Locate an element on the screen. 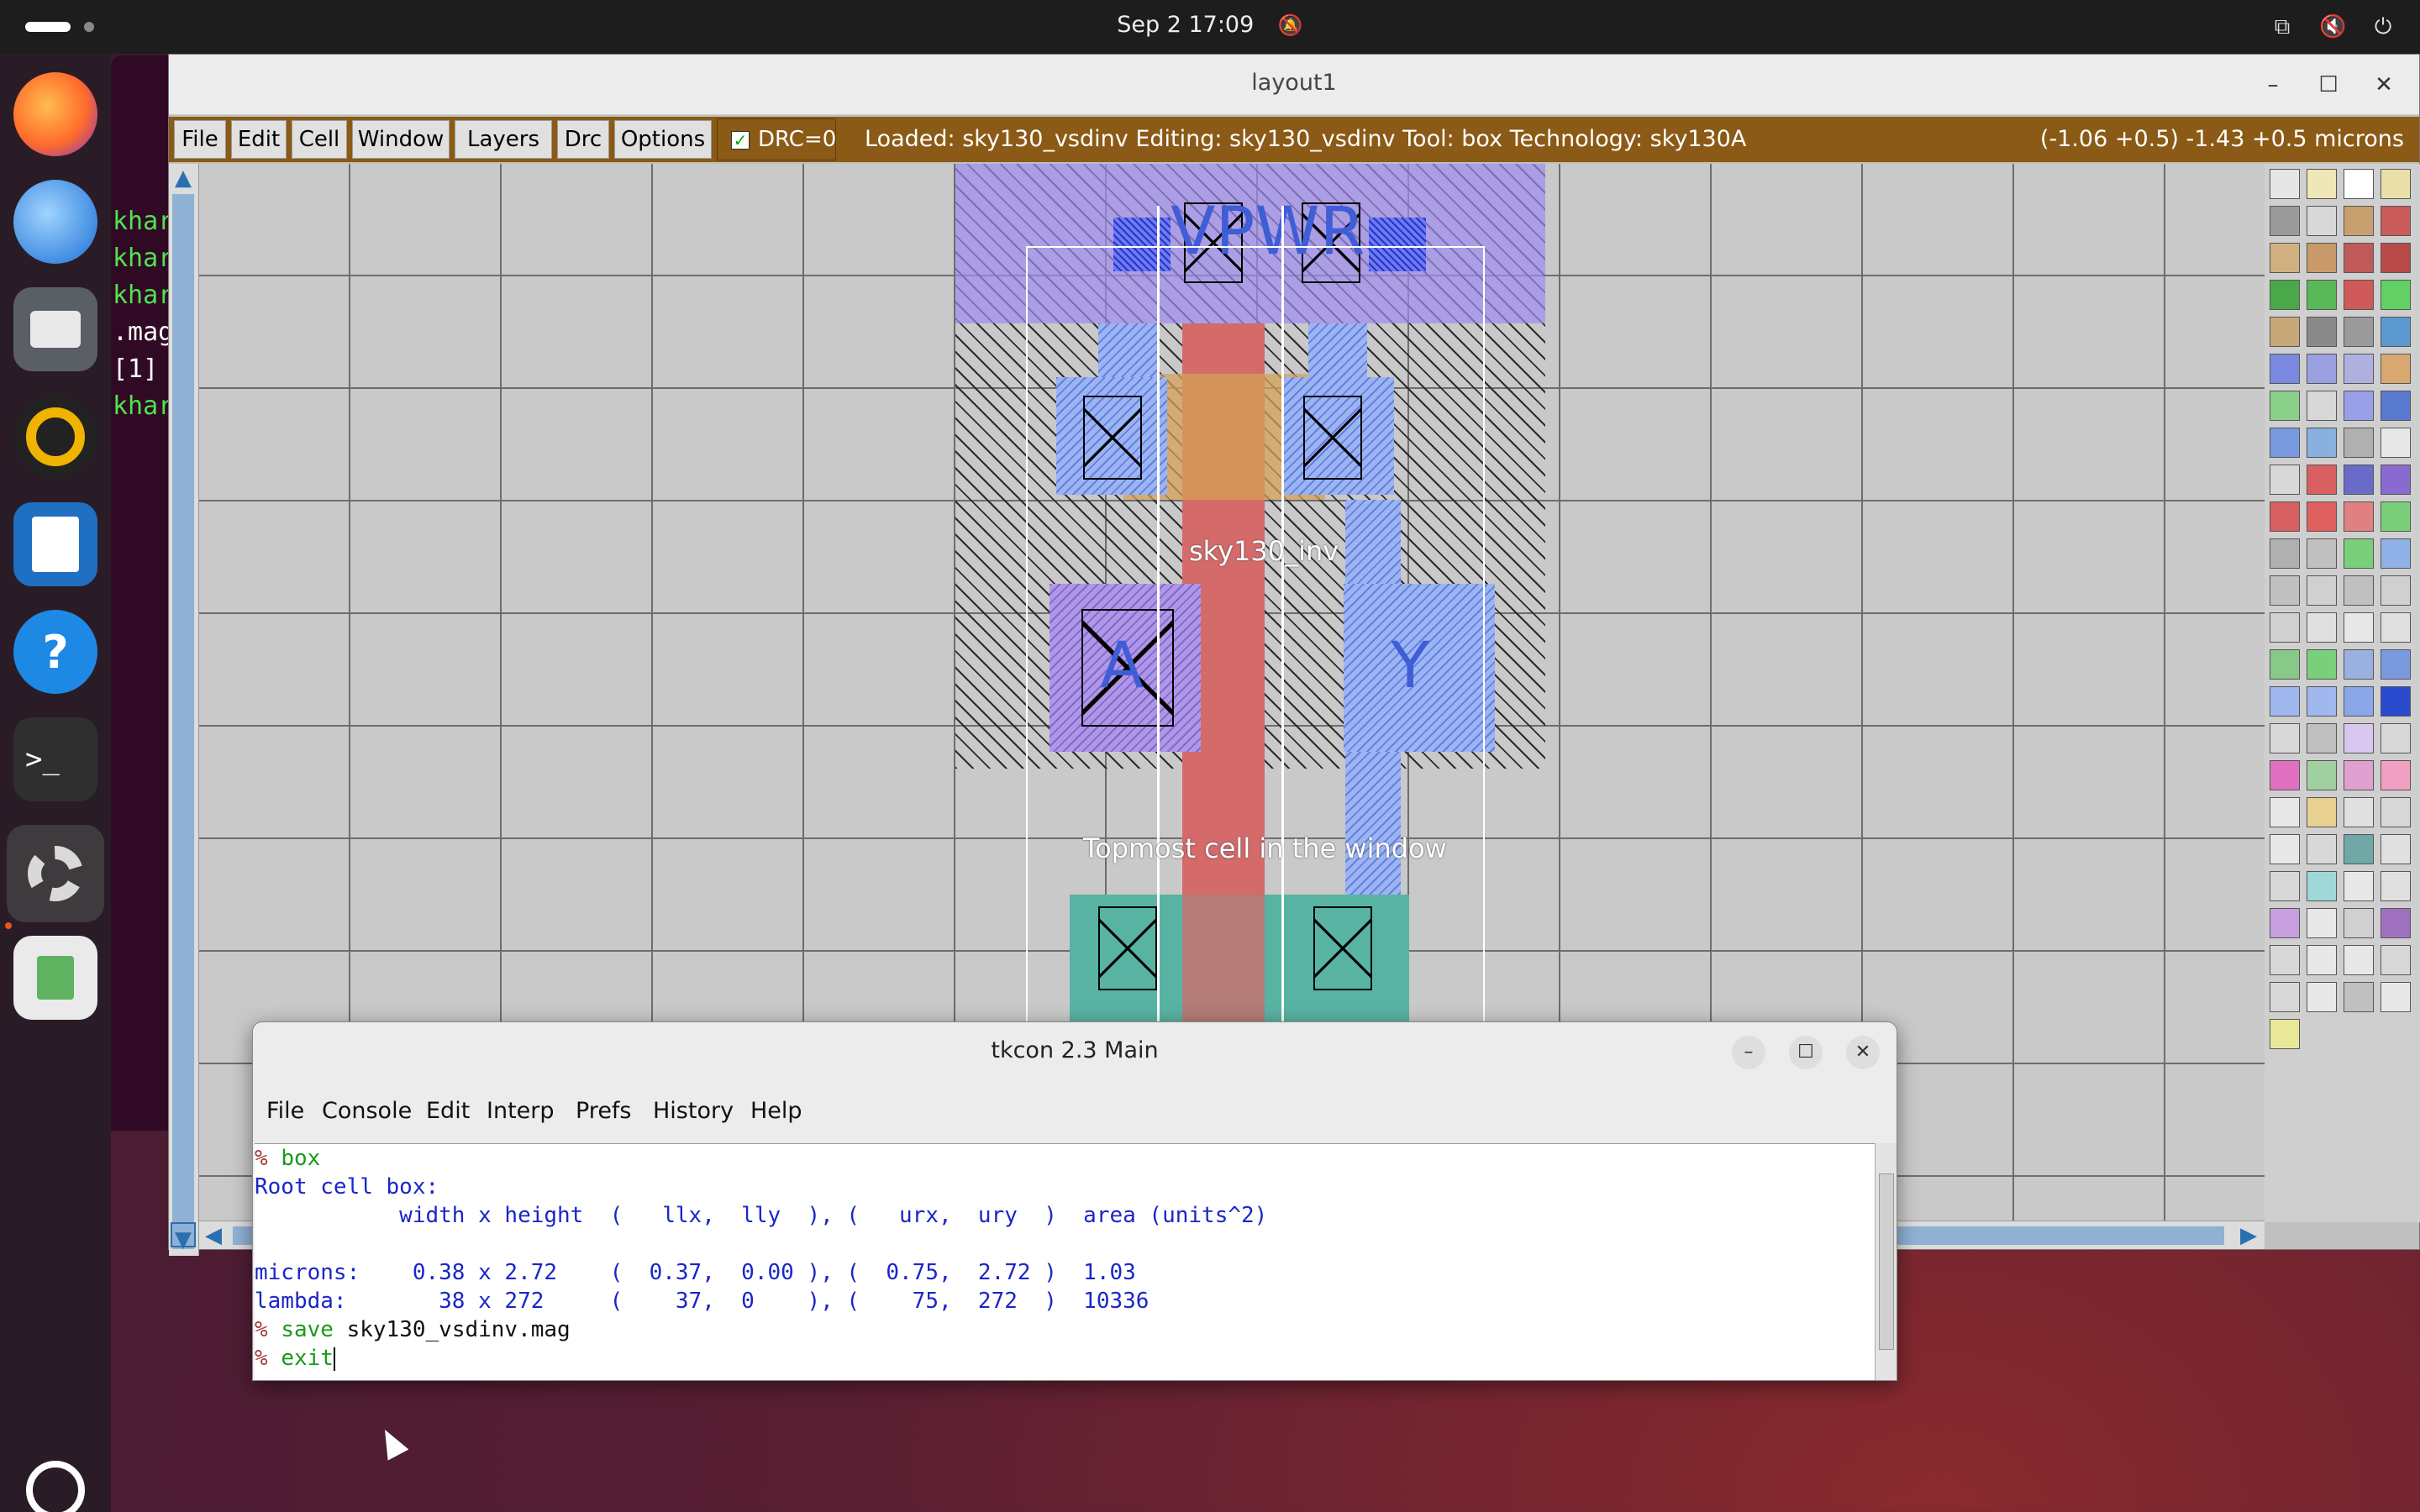 The image size is (2420, 1512). menu-help: Help is located at coordinates (776, 1111).